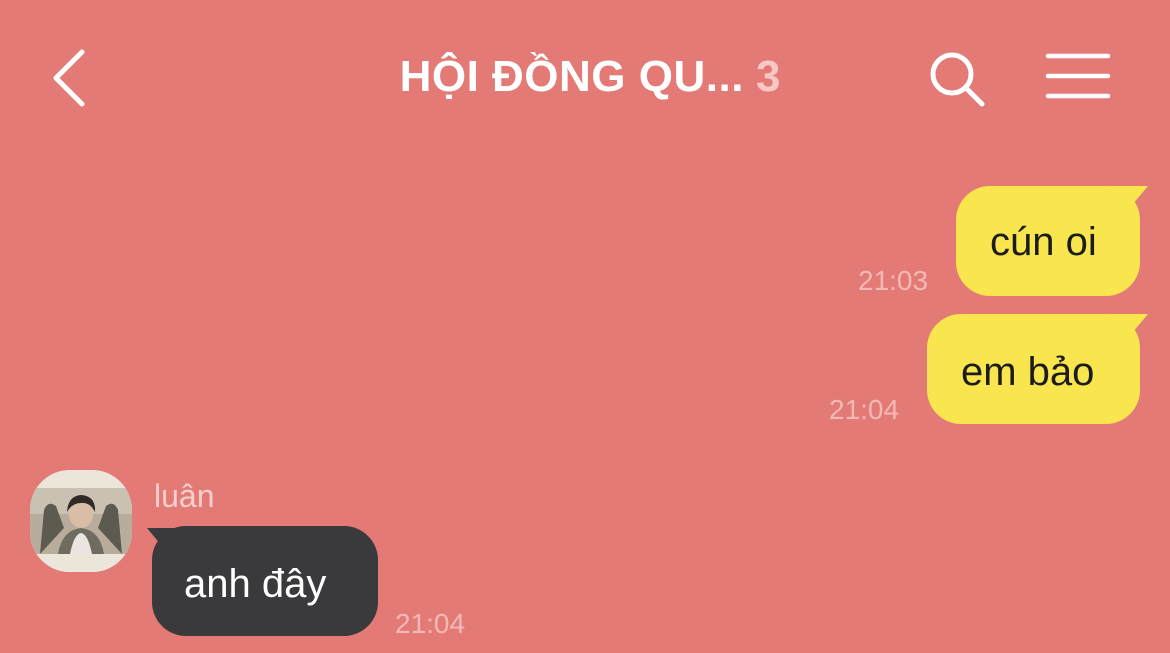 The height and width of the screenshot is (653, 1170). I want to click on avatar, so click(81, 521).